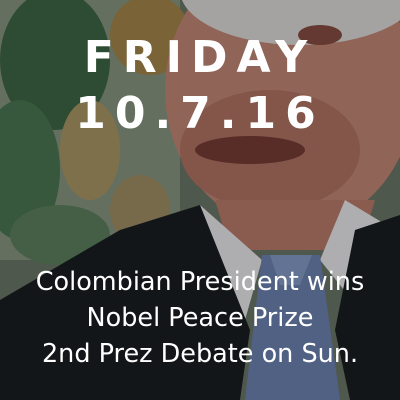  Describe the element at coordinates (200, 113) in the screenshot. I see `date-heading: 10.7.16` at that location.